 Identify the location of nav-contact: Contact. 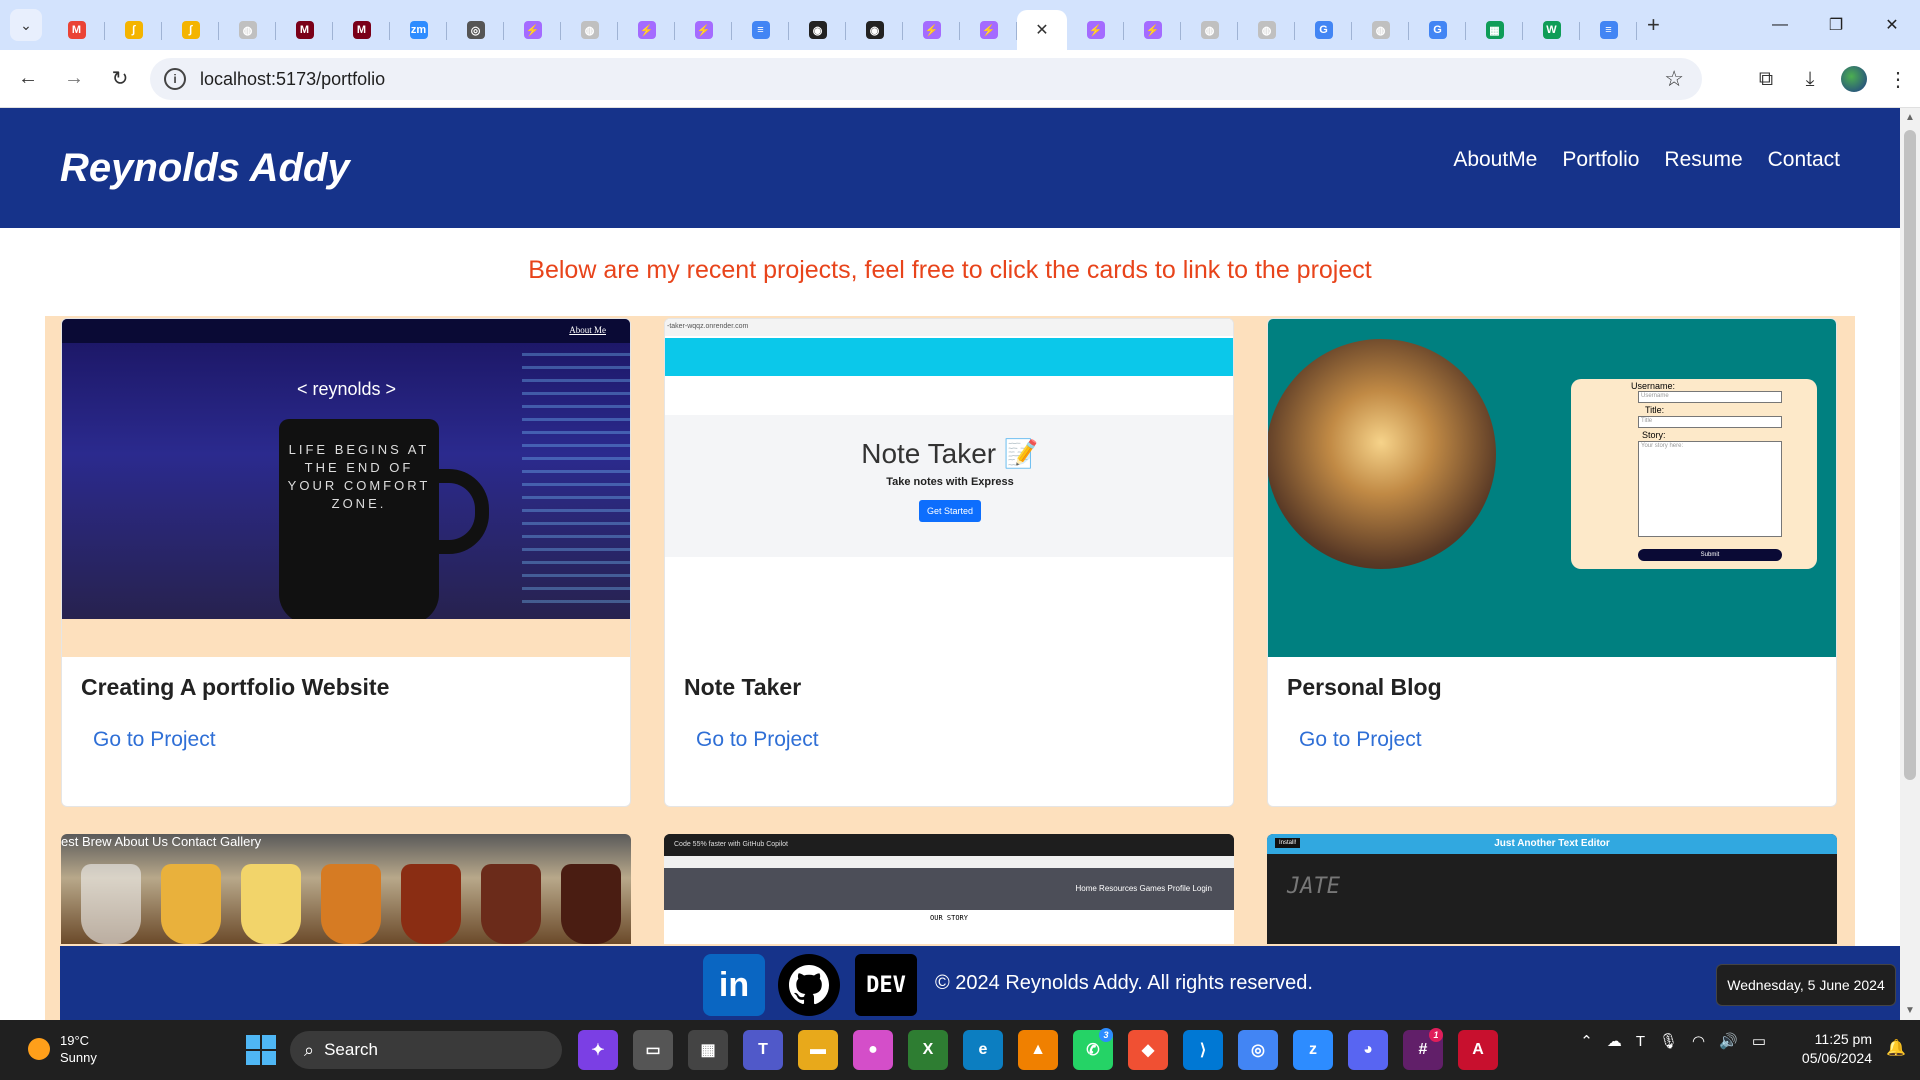
(1804, 160).